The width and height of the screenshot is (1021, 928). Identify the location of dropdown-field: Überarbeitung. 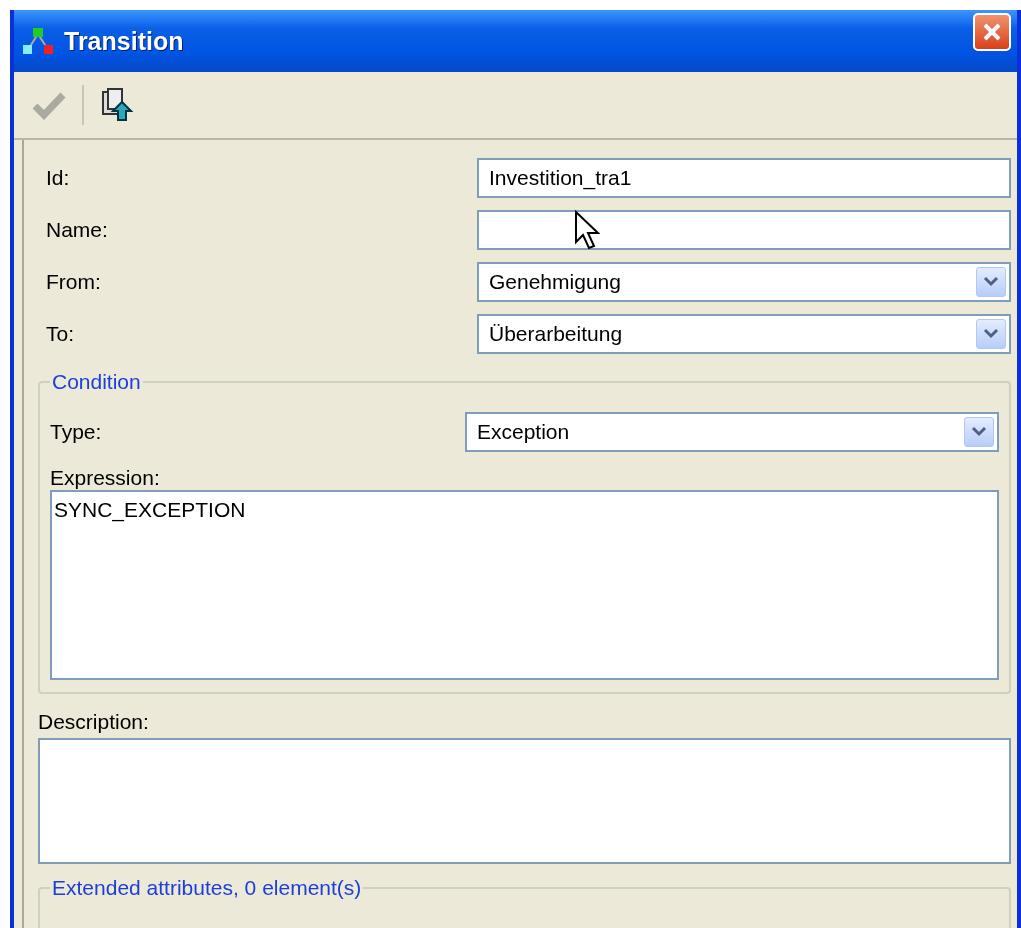
(744, 334).